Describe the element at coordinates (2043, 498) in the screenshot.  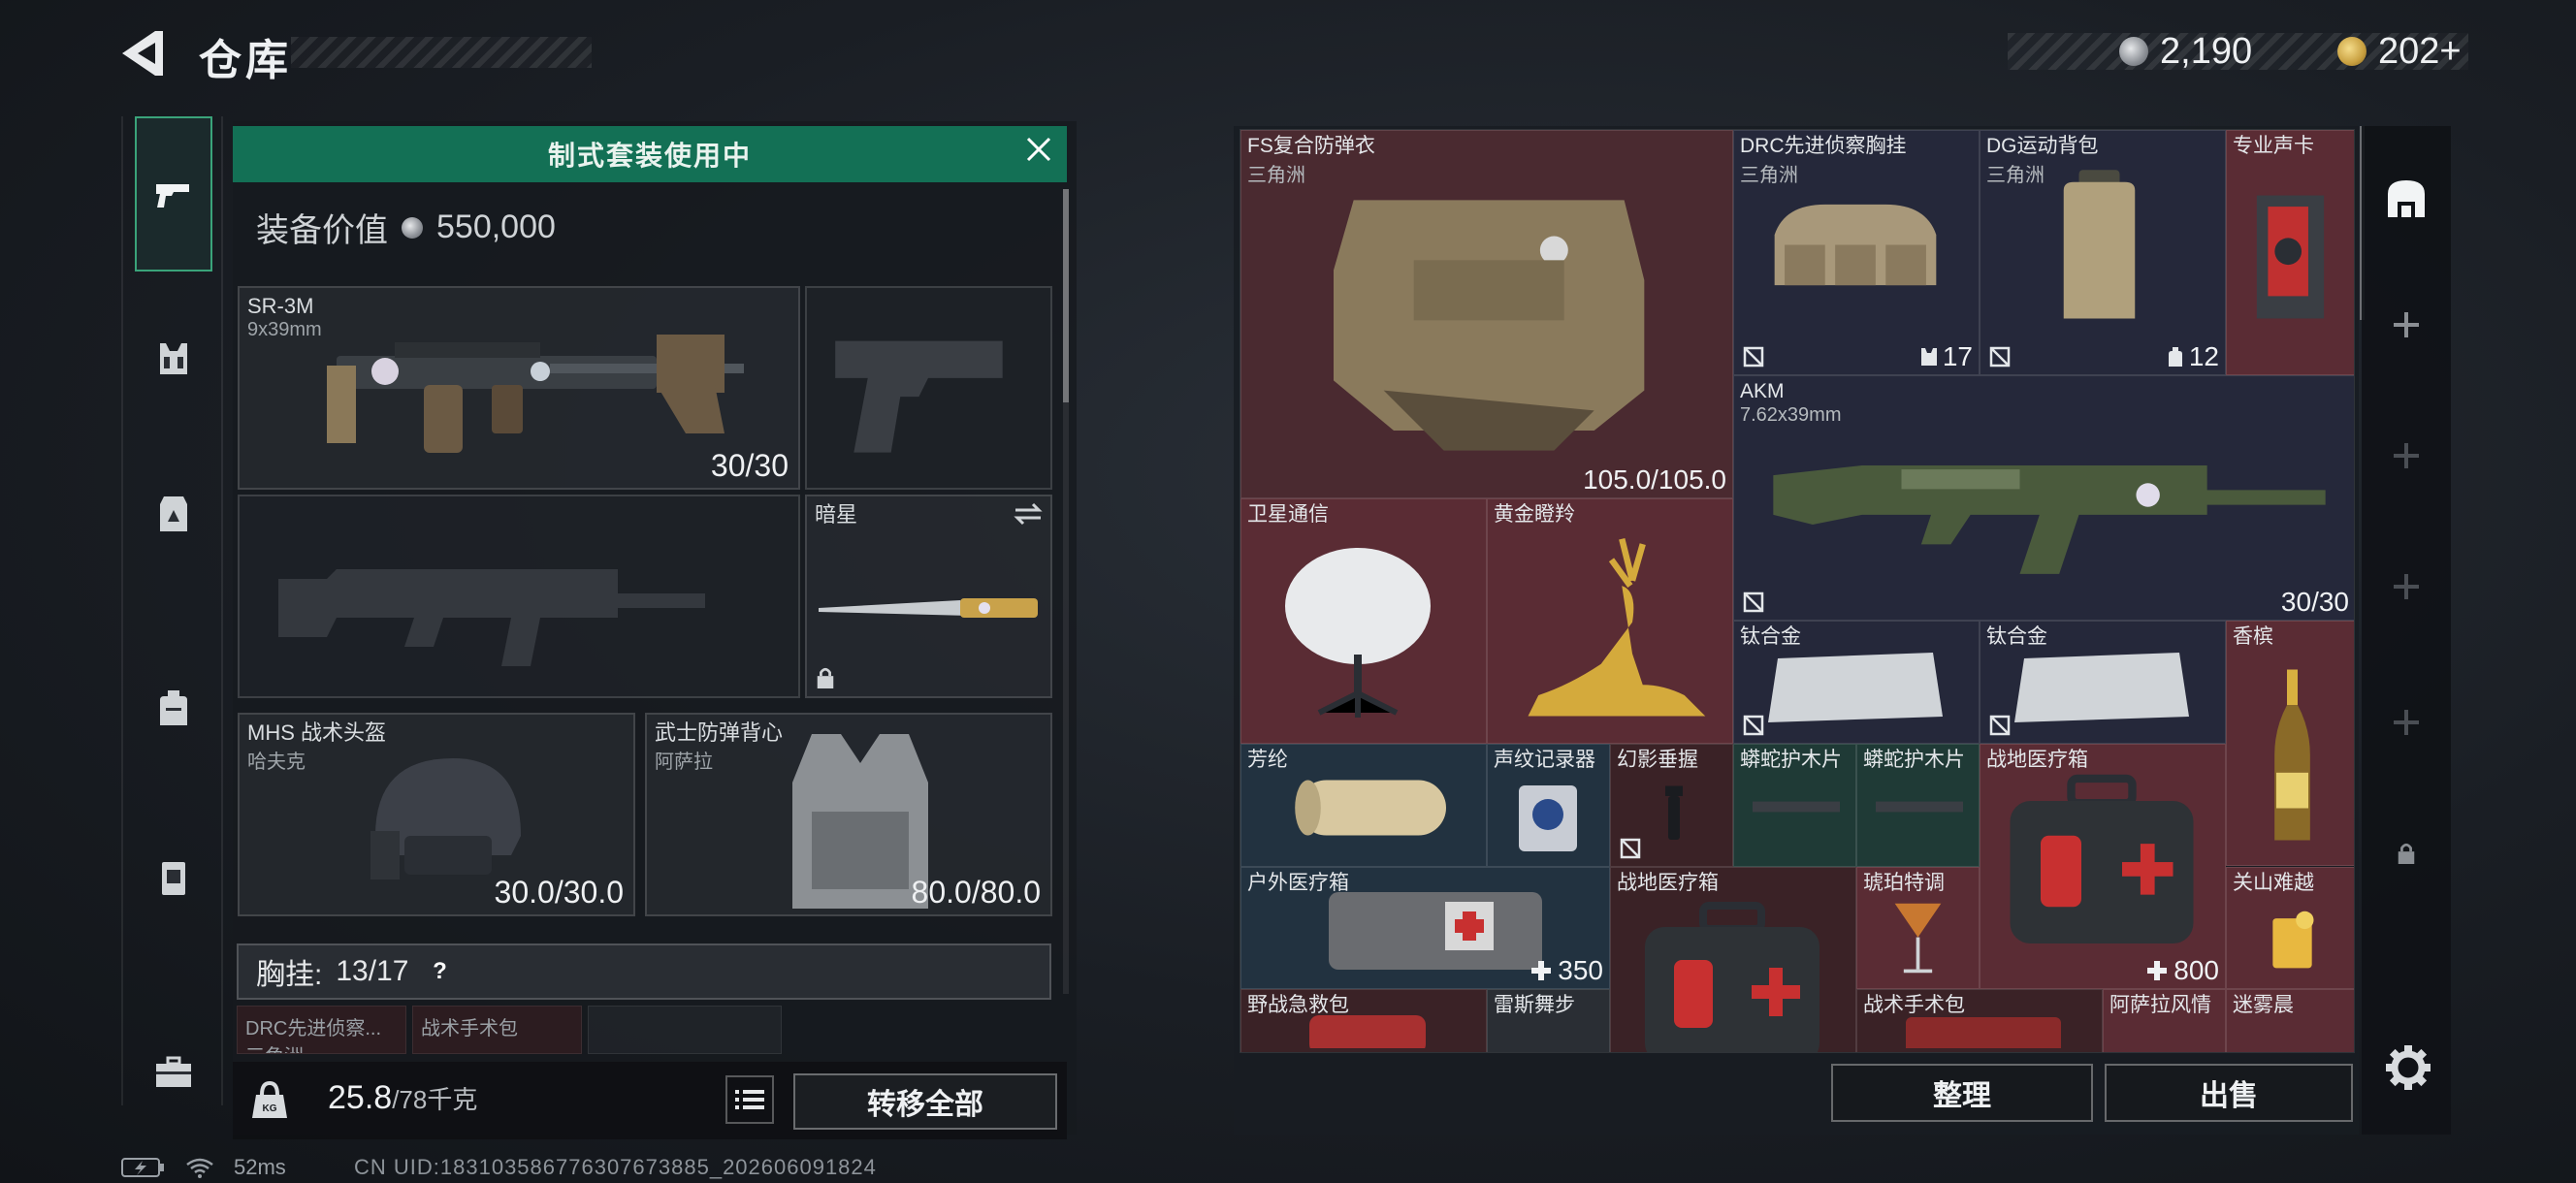
I see `inventory-item-akm: AKM 7.62x39mm 30/30` at that location.